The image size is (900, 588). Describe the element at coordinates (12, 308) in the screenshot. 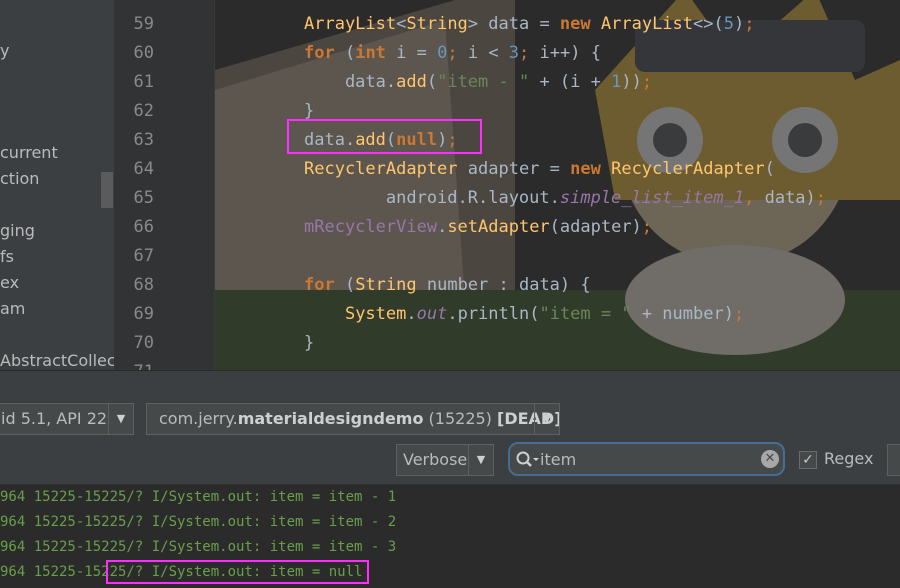

I see `project-tree-item: am` at that location.